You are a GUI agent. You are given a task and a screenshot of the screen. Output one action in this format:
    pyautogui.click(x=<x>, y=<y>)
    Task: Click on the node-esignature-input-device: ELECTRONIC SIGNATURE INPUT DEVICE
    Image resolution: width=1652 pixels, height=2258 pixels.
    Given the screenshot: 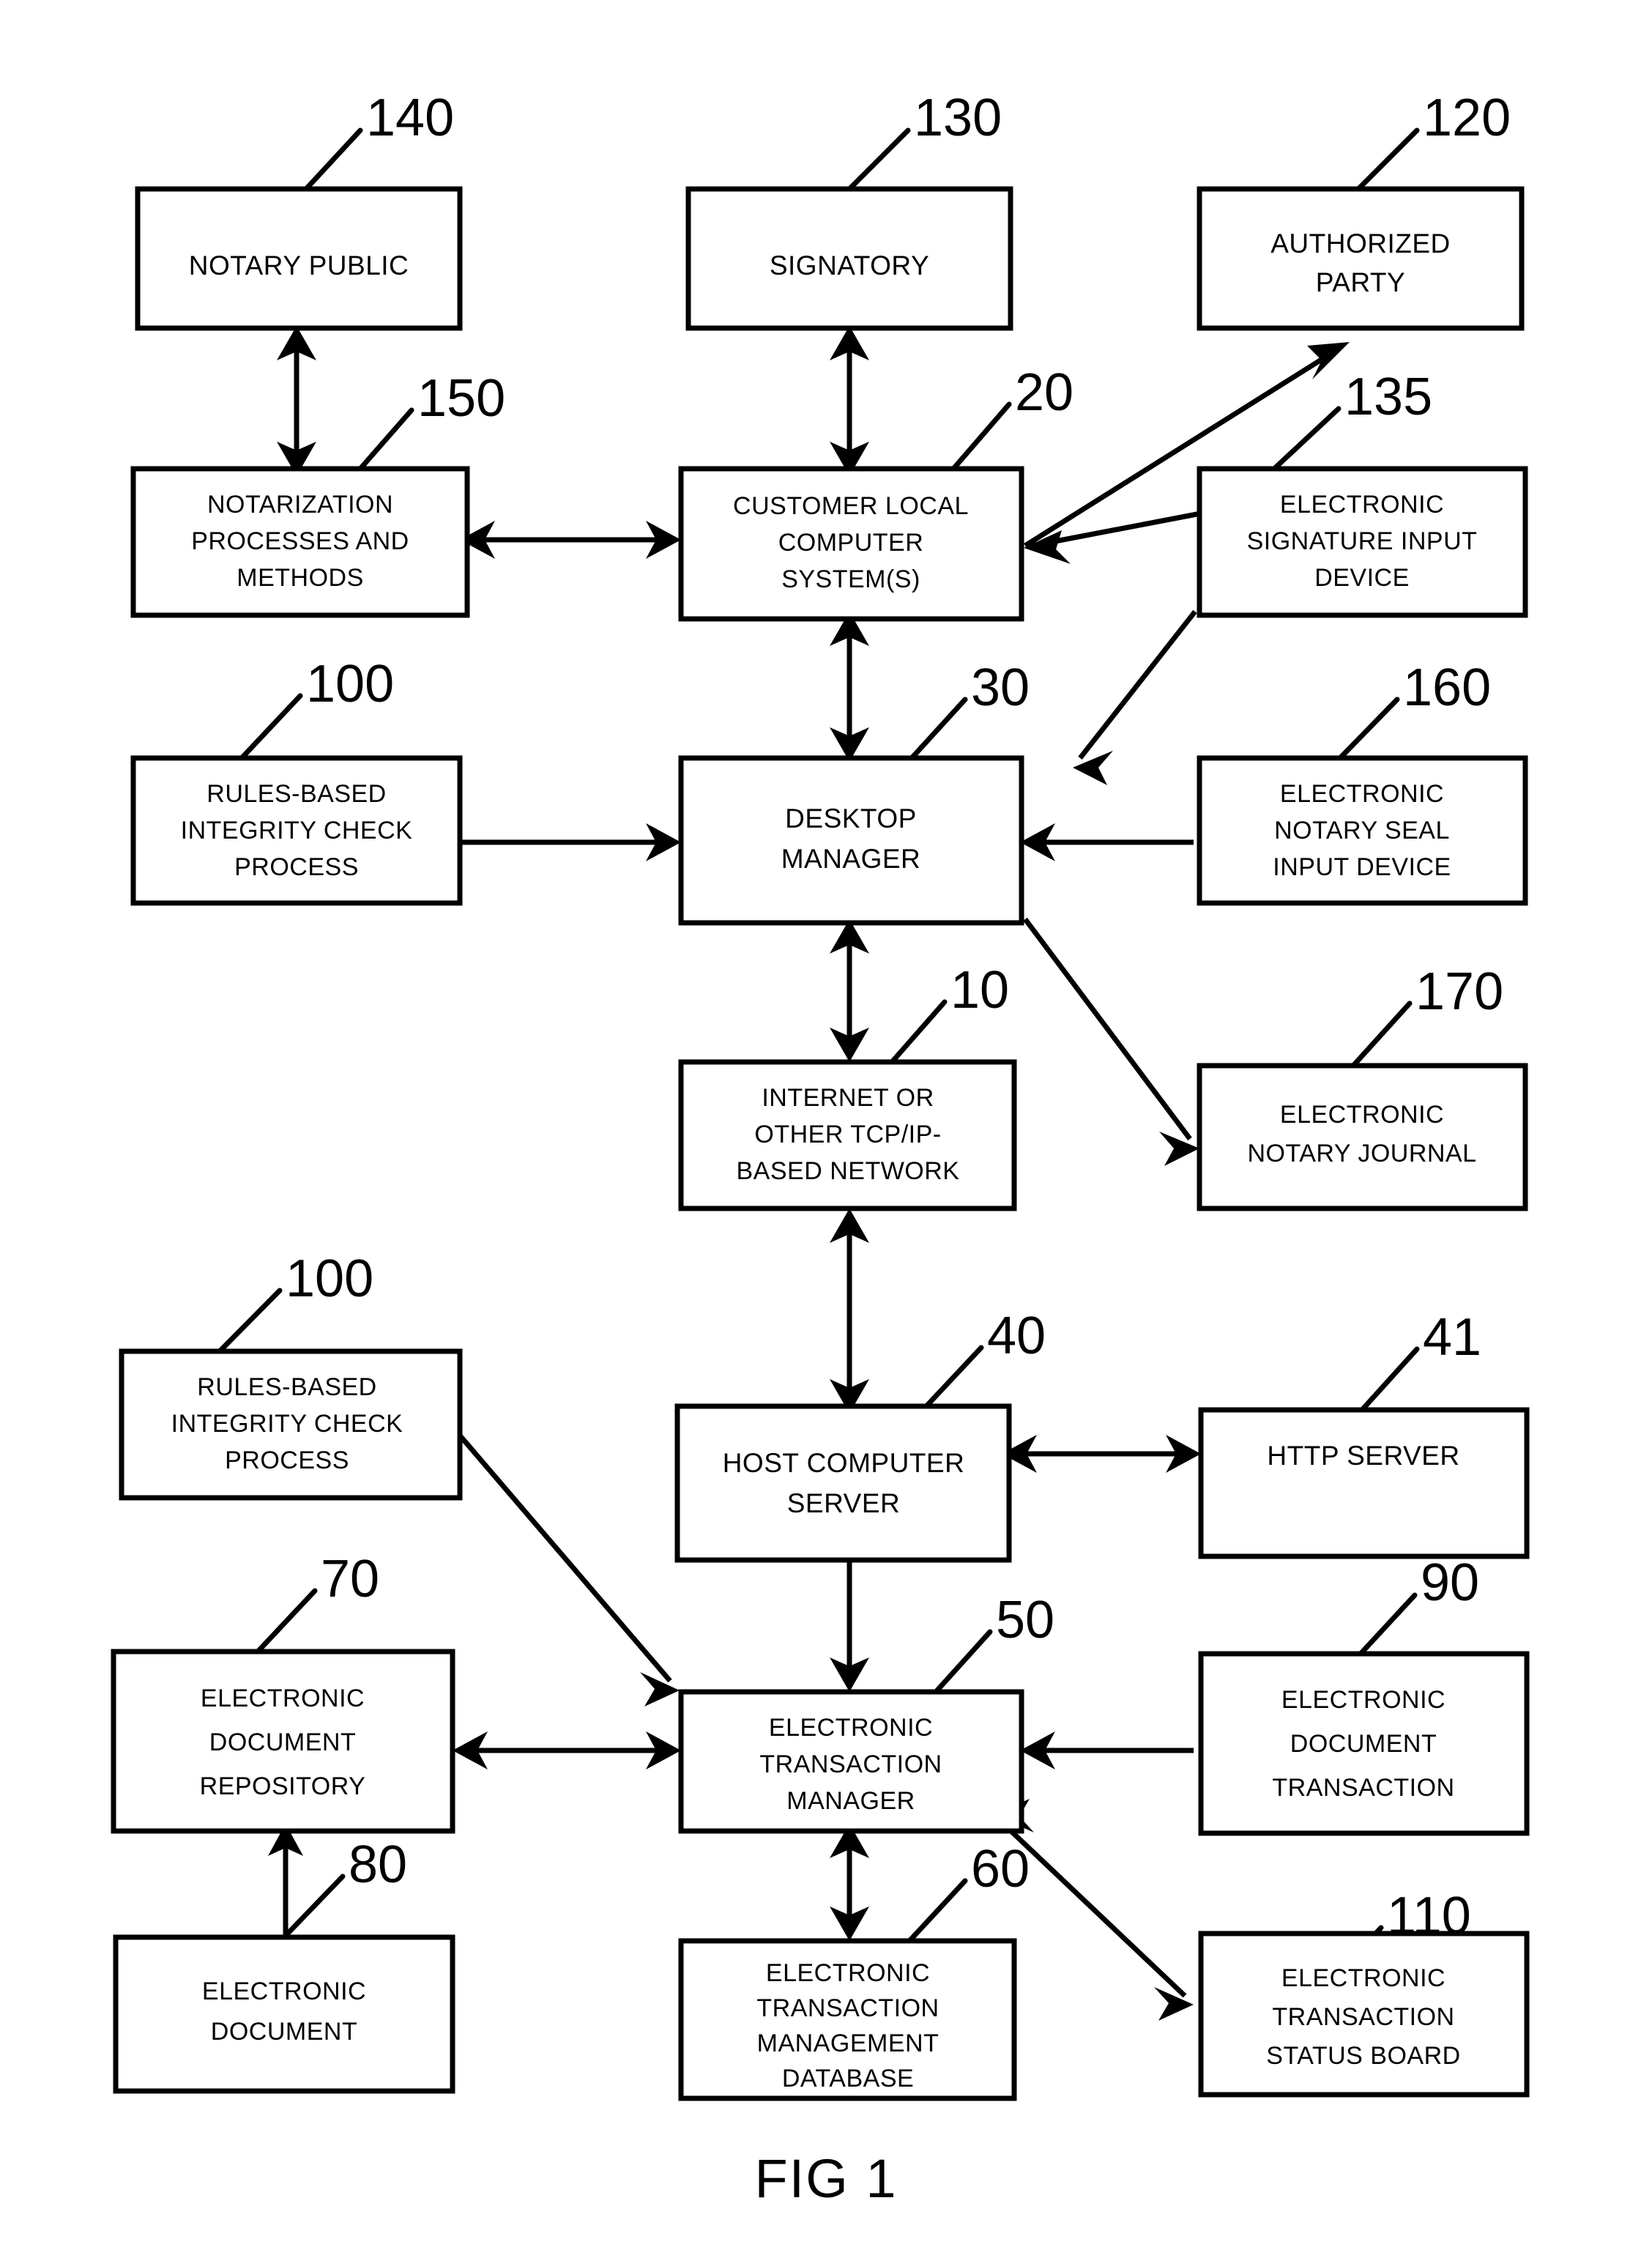 What is the action you would take?
    pyautogui.click(x=1362, y=542)
    